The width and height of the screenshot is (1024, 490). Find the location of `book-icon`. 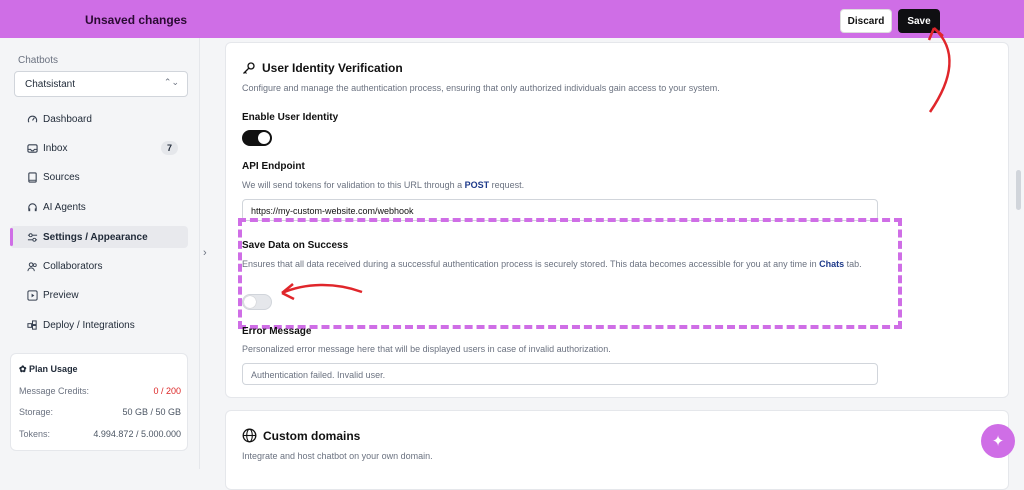

book-icon is located at coordinates (32, 177).